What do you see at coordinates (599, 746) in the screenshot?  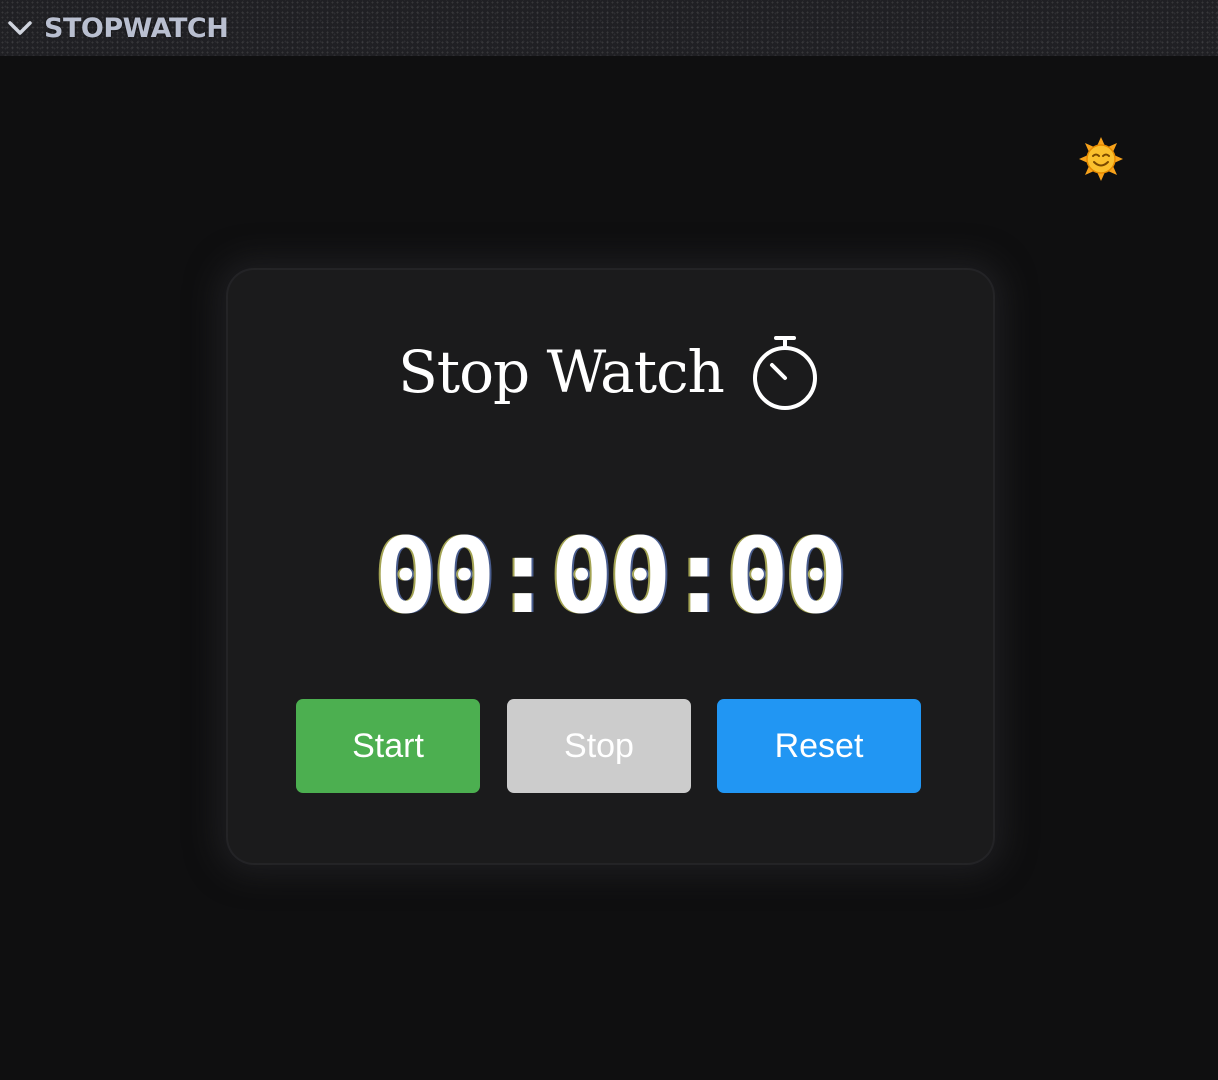 I see `stop-button: Stop` at bounding box center [599, 746].